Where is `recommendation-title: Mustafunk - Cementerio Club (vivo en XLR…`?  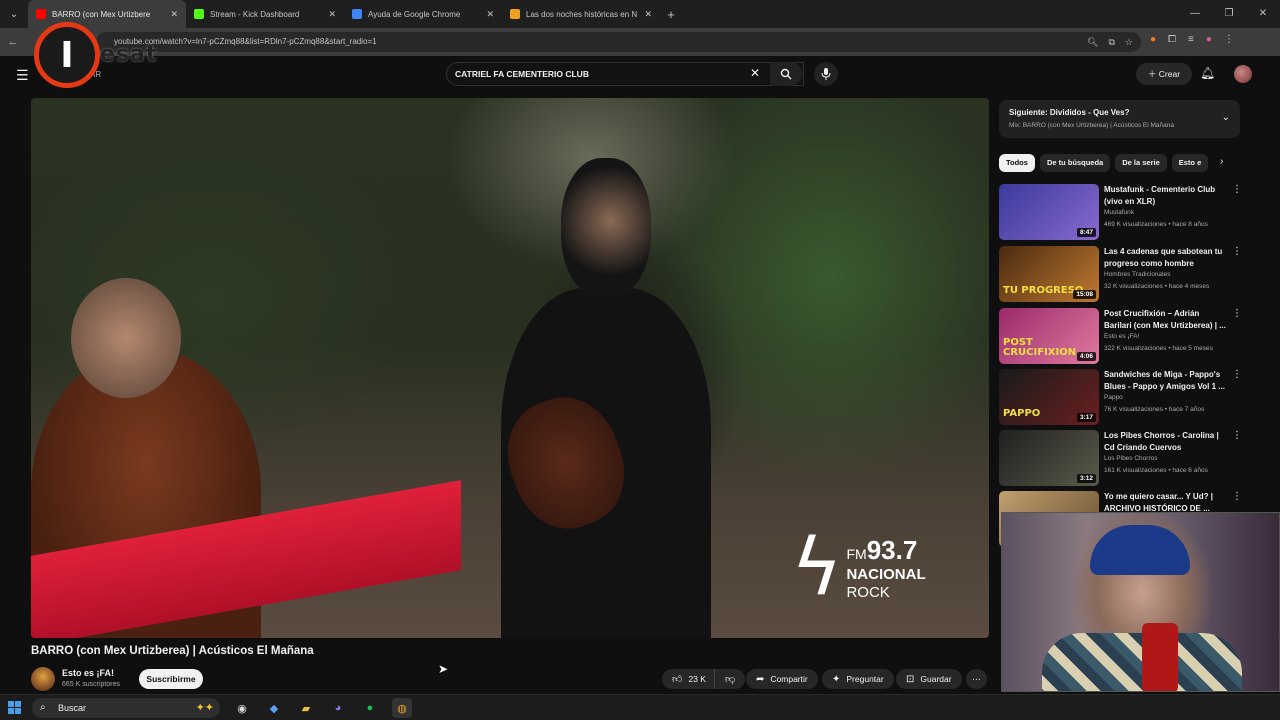 recommendation-title: Mustafunk - Cementerio Club (vivo en XLR… is located at coordinates (1165, 196).